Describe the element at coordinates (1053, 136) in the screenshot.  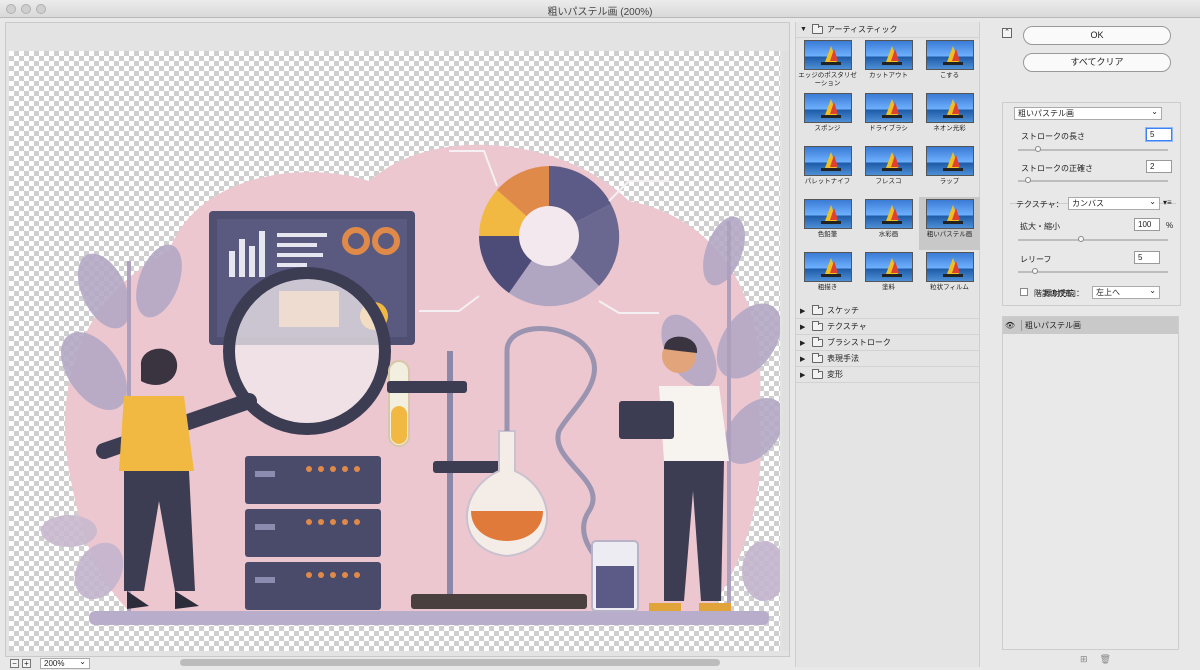
I see `stroke-length-label: ストロークの長さ` at that location.